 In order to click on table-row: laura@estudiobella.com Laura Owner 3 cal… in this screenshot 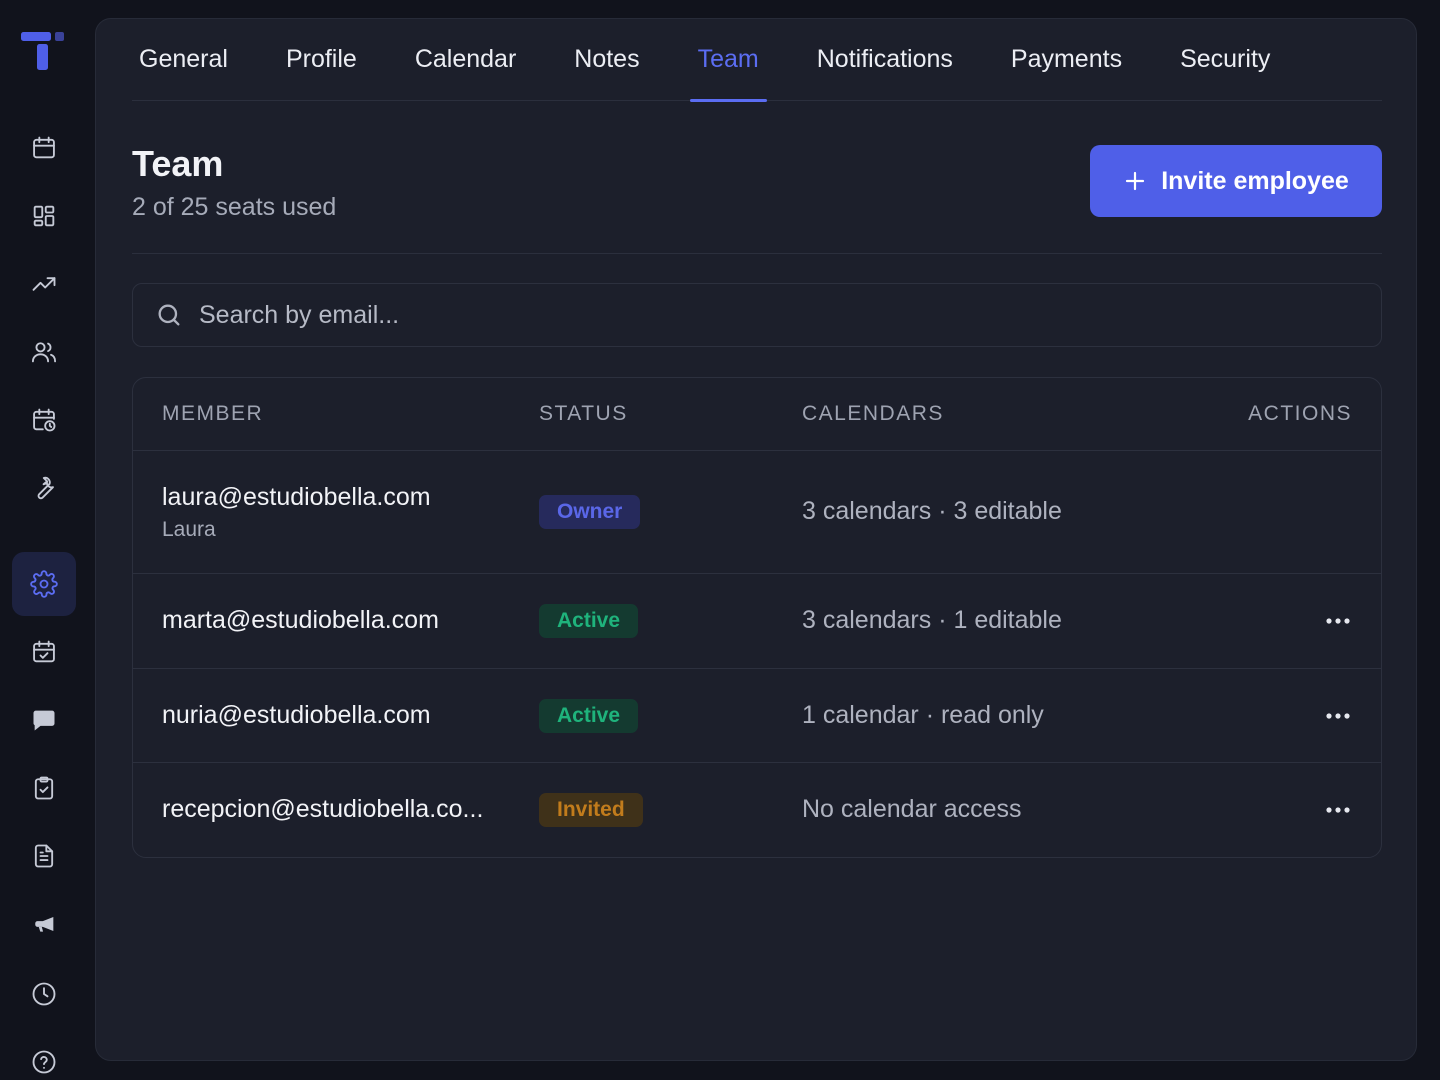, I will do `click(757, 512)`.